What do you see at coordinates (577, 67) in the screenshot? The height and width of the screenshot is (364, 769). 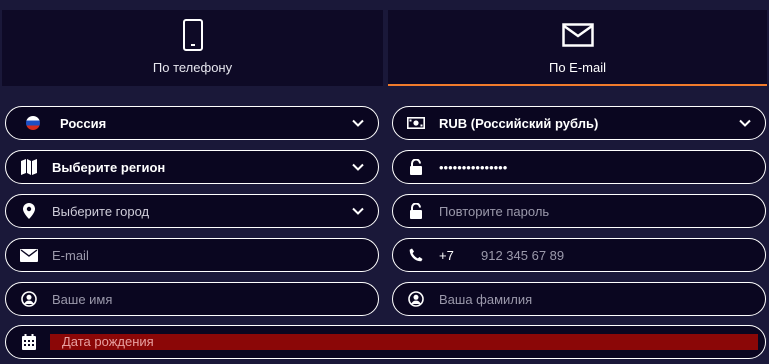 I see `tab-by-email-label: По E-mail` at bounding box center [577, 67].